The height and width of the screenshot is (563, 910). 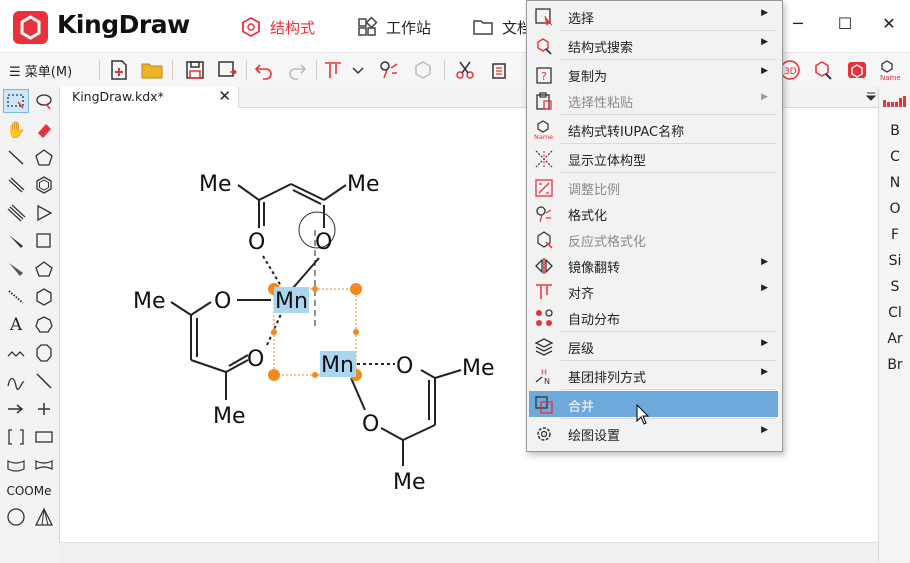 I want to click on wedge-bond-tool, so click(x=16, y=241).